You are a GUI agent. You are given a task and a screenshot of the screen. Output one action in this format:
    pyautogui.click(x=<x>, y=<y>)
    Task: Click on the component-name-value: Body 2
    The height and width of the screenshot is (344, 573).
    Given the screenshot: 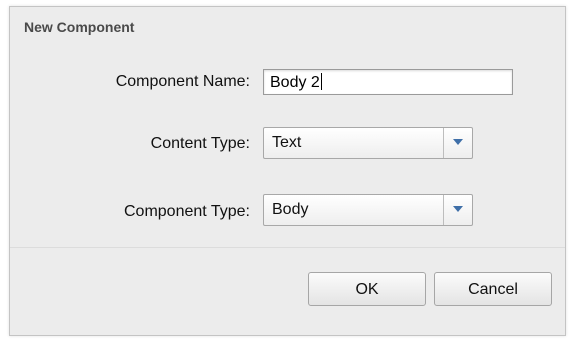 What is the action you would take?
    pyautogui.click(x=295, y=82)
    